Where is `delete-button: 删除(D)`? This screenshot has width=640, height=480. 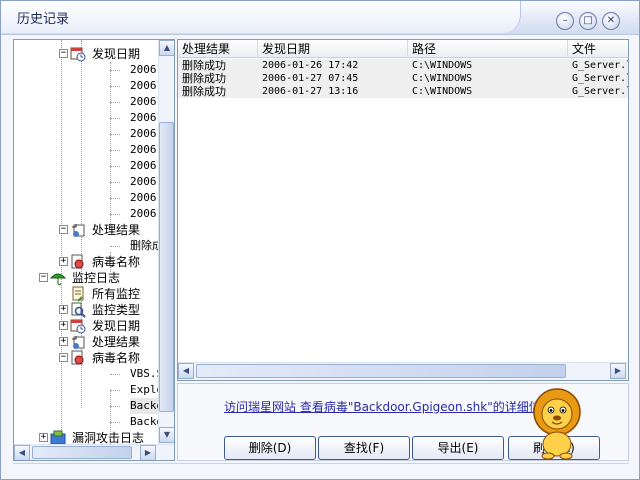 delete-button: 删除(D) is located at coordinates (270, 448).